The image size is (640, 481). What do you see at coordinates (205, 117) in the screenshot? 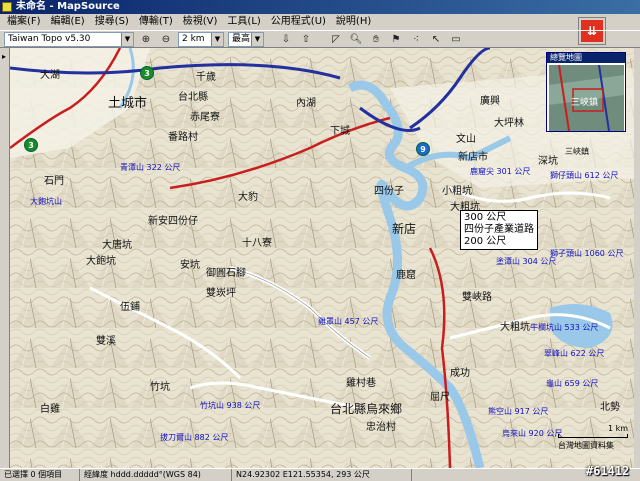
I see `map-label: 赤尾寮` at bounding box center [205, 117].